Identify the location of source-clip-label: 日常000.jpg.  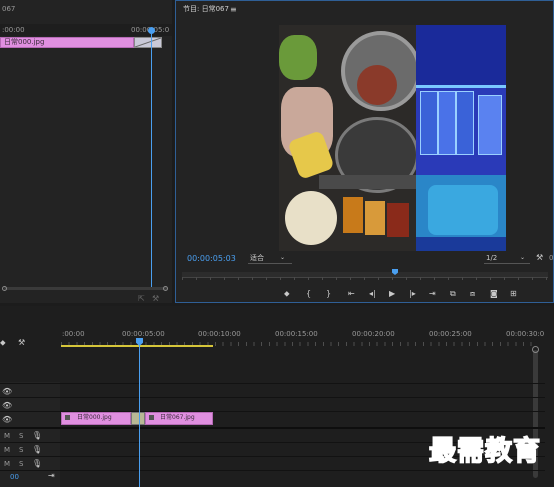
(24, 42).